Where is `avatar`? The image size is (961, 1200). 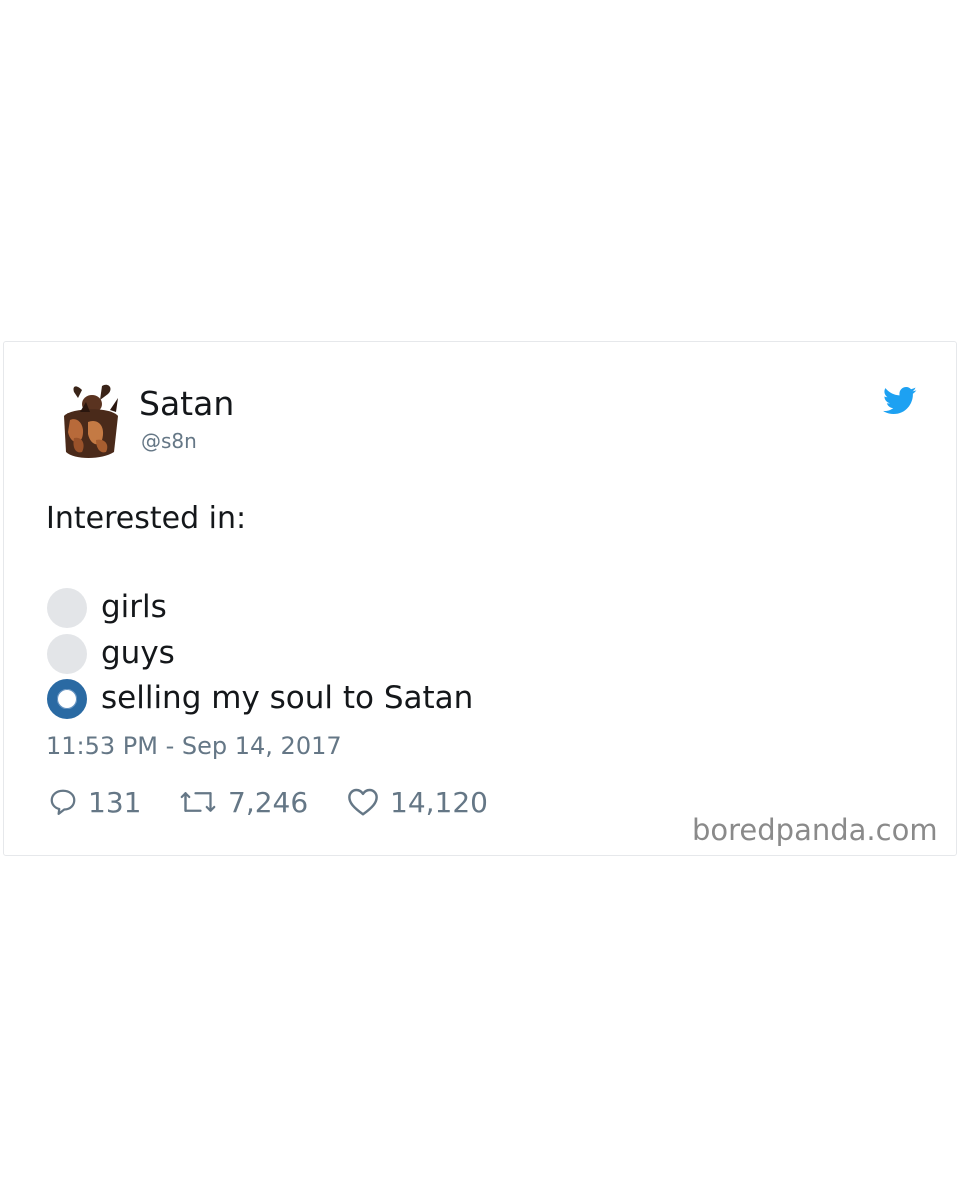
avatar is located at coordinates (88, 421).